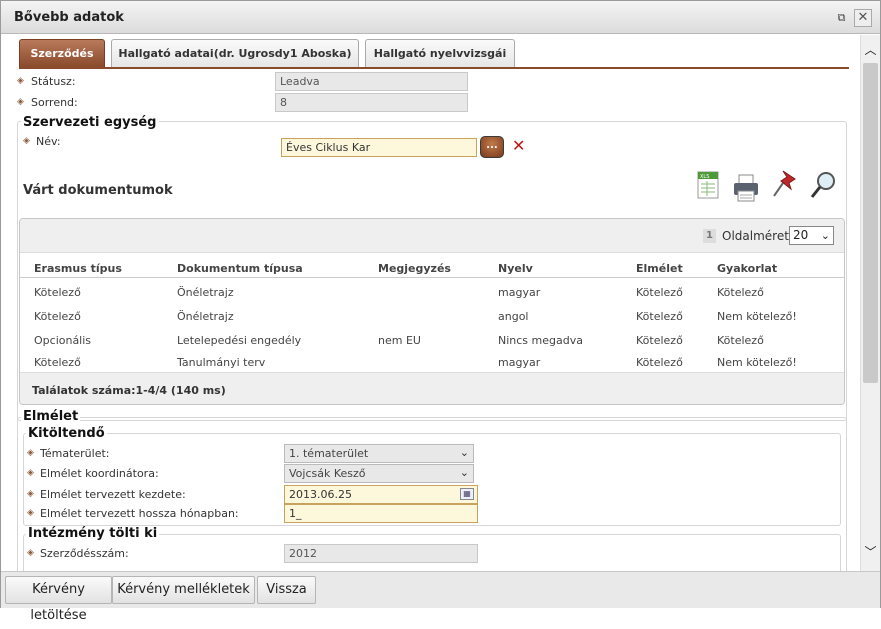  I want to click on to-fill-legend: Kitöltendő, so click(66, 433).